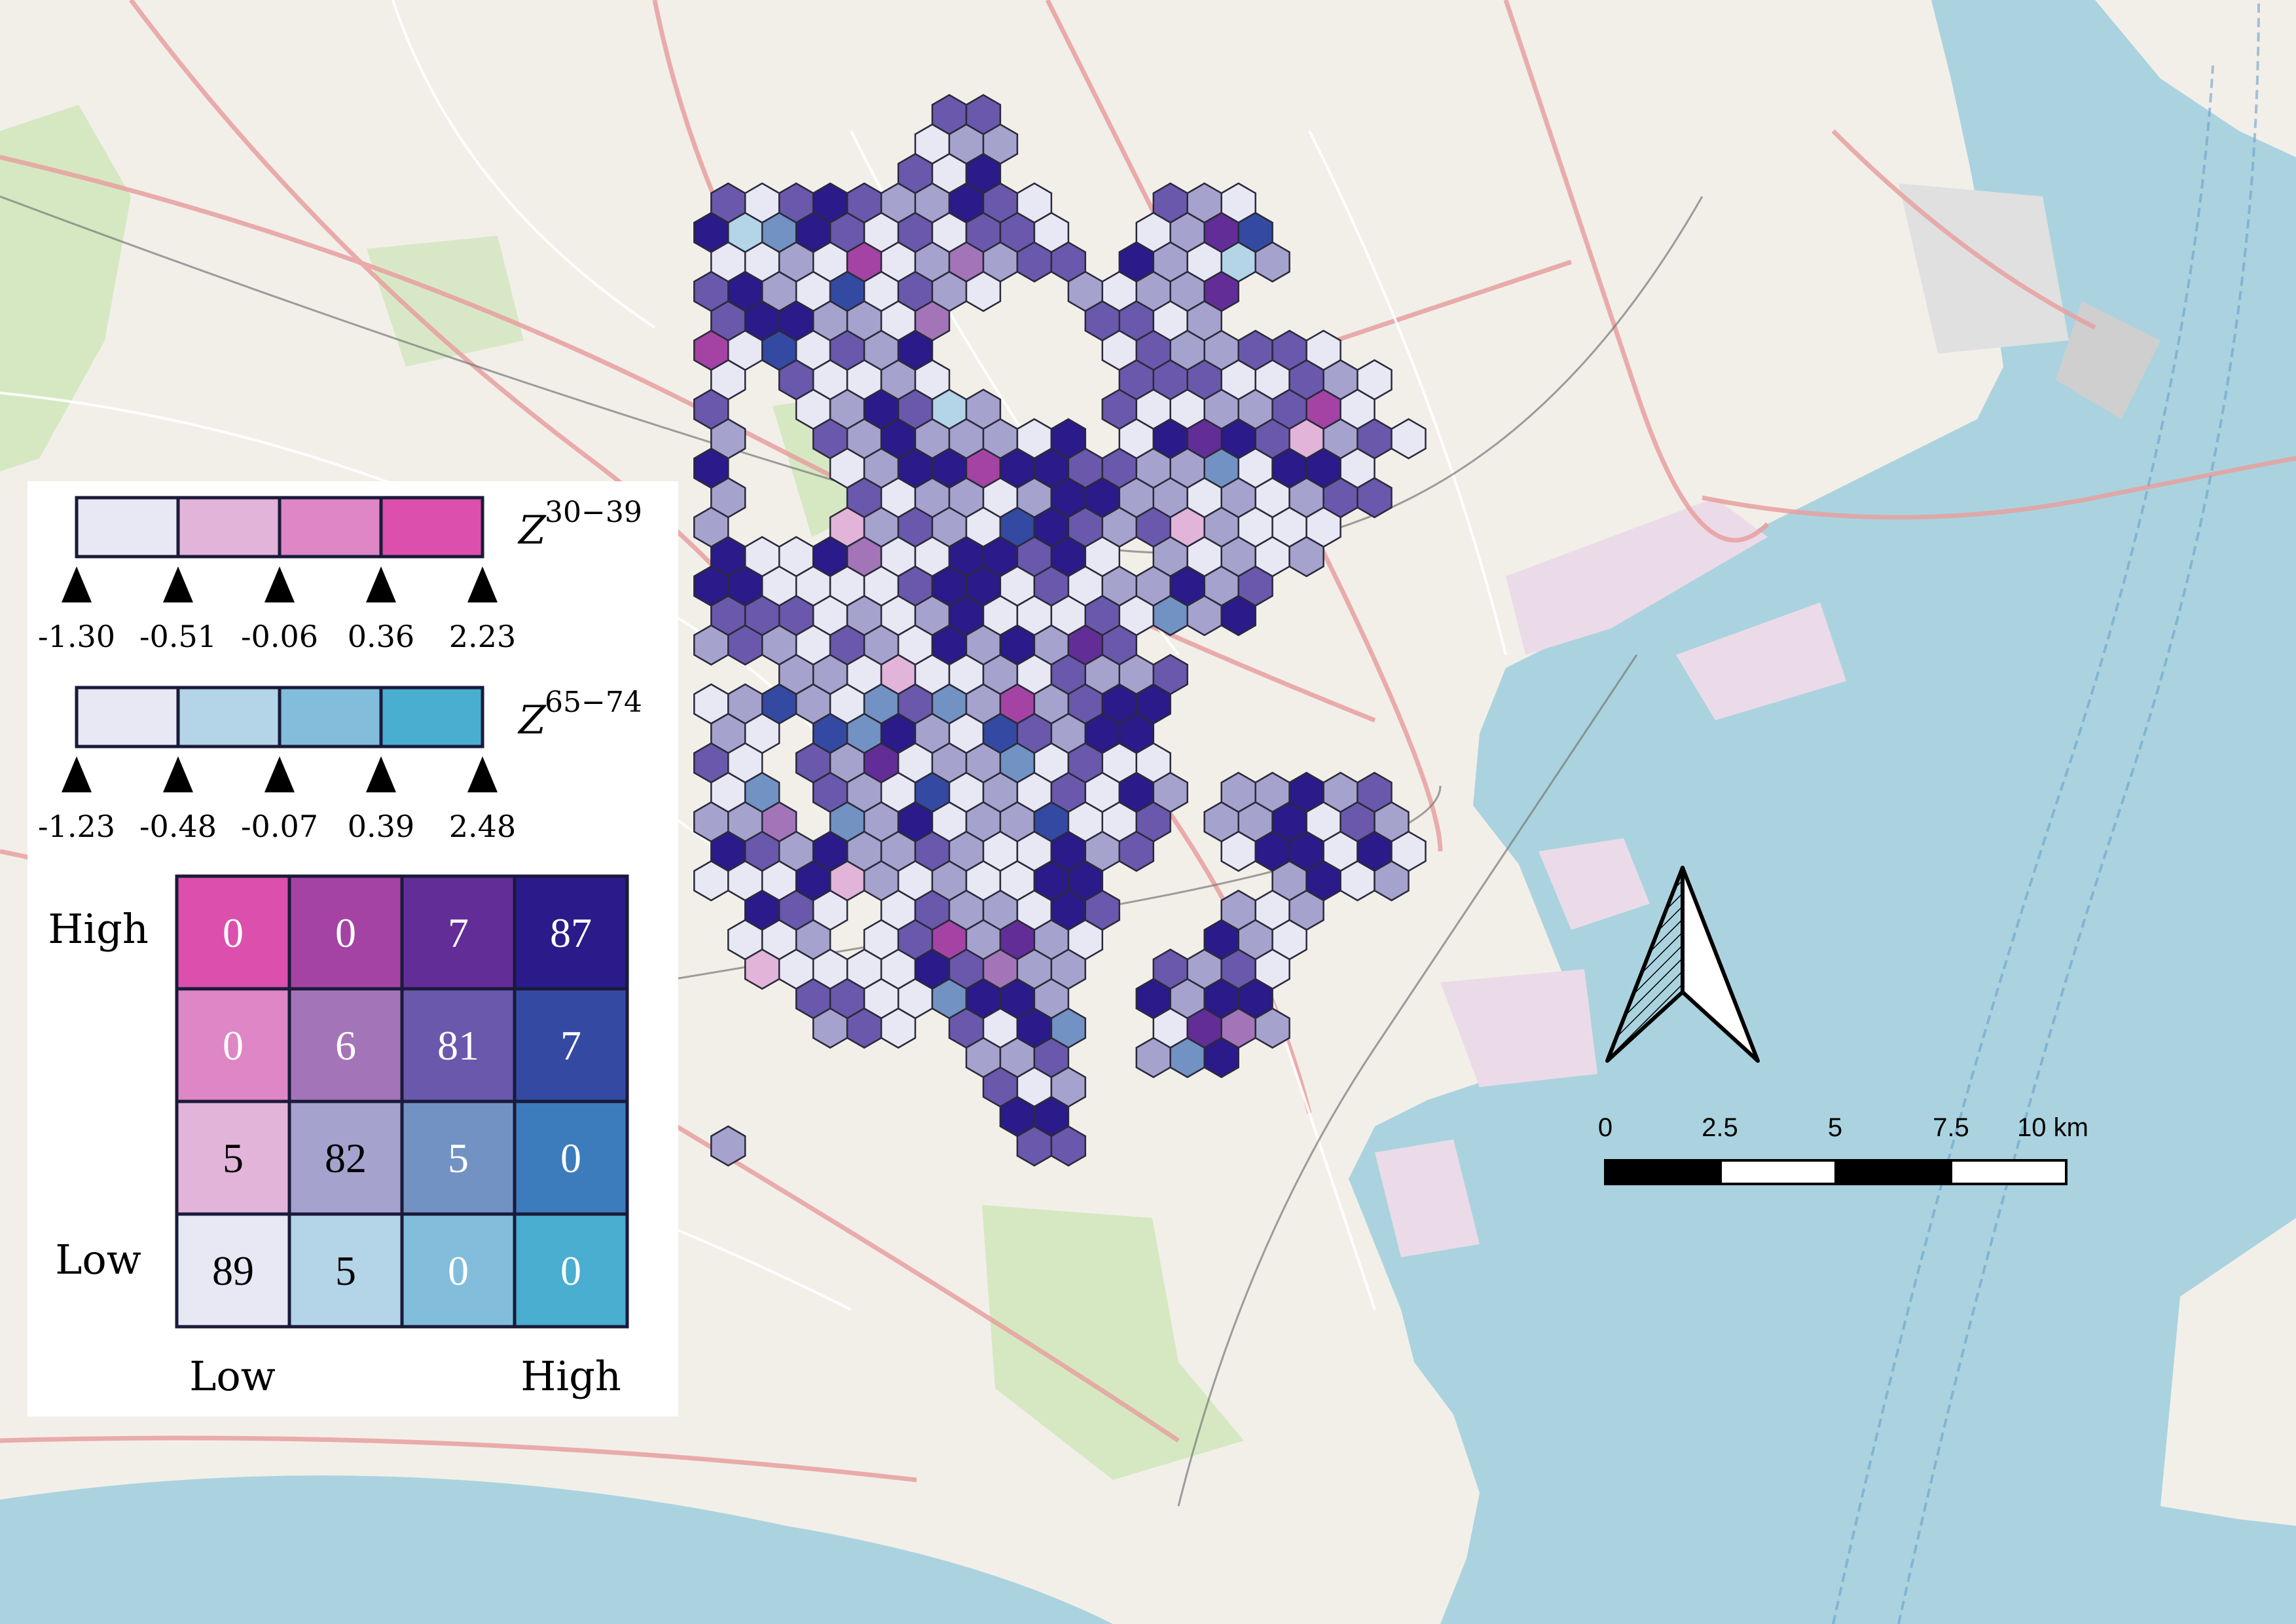 This screenshot has height=1624, width=2296. What do you see at coordinates (1720, 1127) in the screenshot?
I see `scalebar-label: 2.5` at bounding box center [1720, 1127].